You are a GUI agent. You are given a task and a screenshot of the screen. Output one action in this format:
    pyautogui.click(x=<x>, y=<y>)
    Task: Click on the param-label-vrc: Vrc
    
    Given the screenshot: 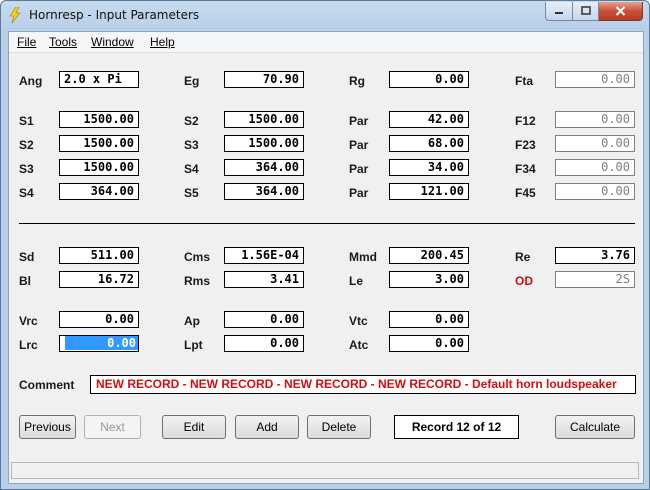 What is the action you would take?
    pyautogui.click(x=28, y=321)
    